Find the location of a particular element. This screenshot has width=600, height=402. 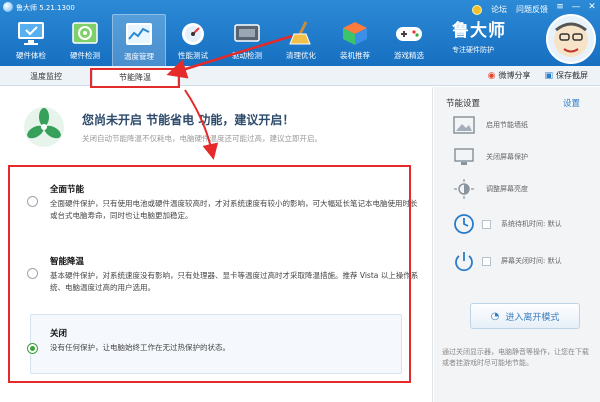

camera-icon: ▣ is located at coordinates (548, 75).